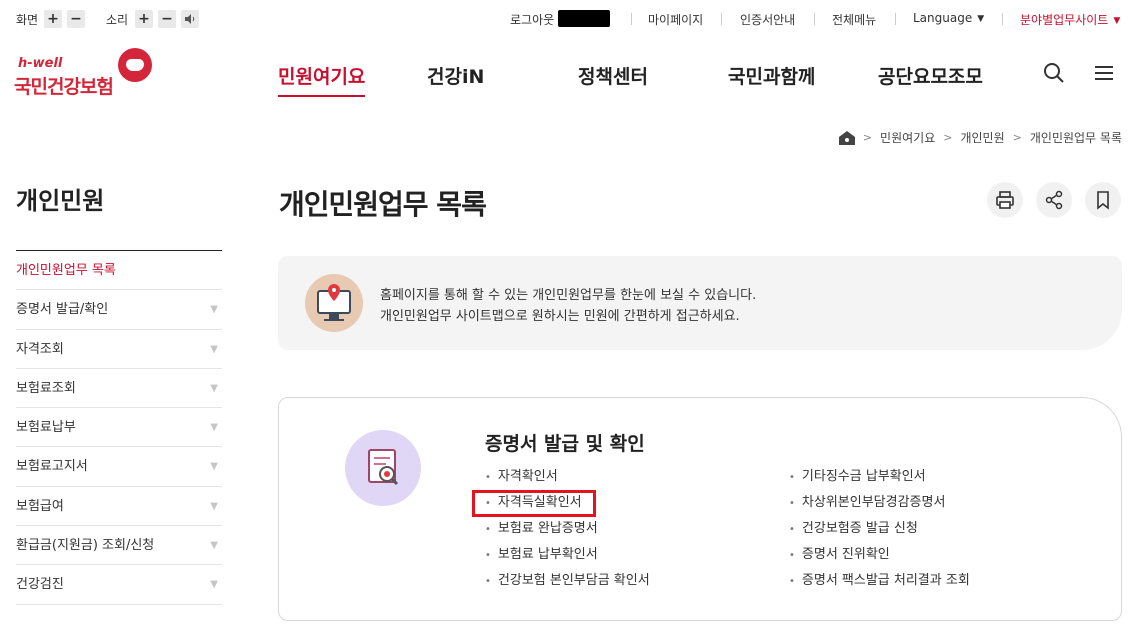 The height and width of the screenshot is (628, 1145). Describe the element at coordinates (930, 75) in the screenshot. I see `gnb-about-nhis: 공단요모조모` at that location.